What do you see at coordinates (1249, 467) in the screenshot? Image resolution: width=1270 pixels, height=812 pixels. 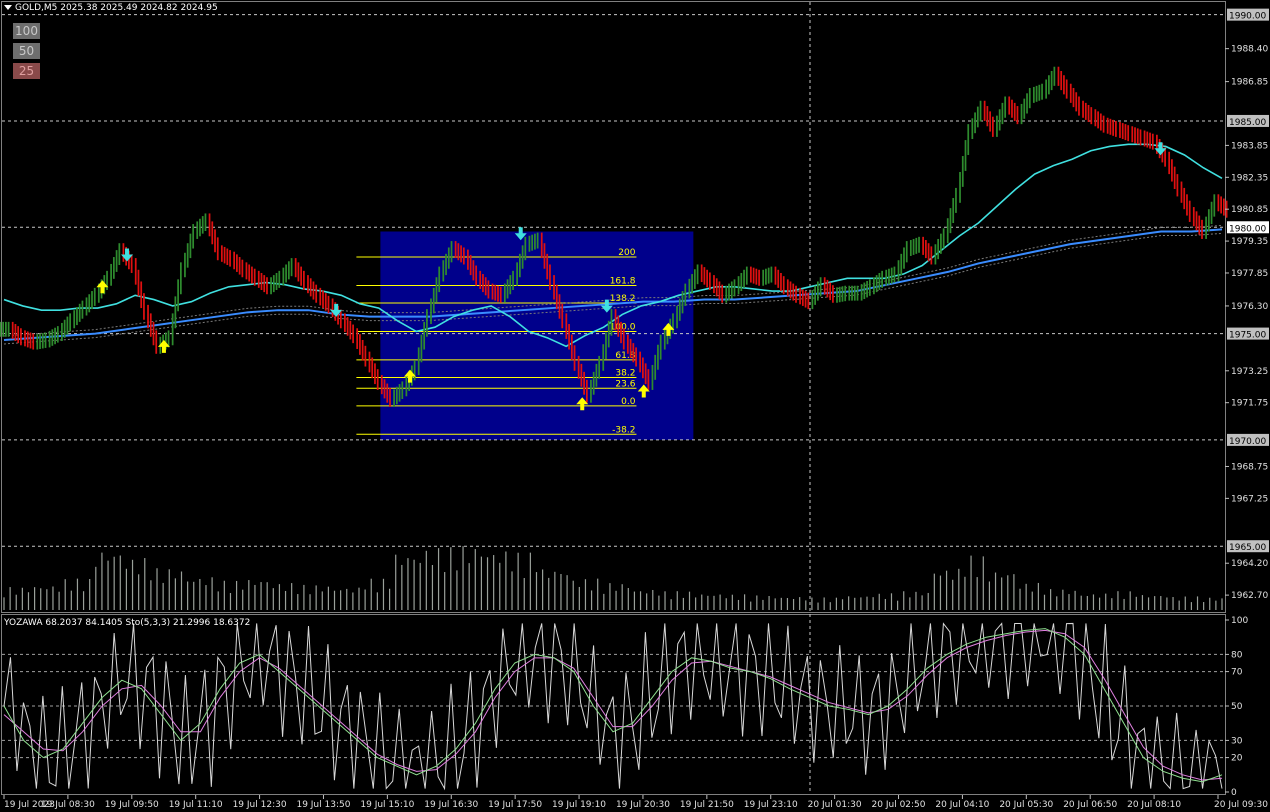 I see `price-label: 1968.75` at bounding box center [1249, 467].